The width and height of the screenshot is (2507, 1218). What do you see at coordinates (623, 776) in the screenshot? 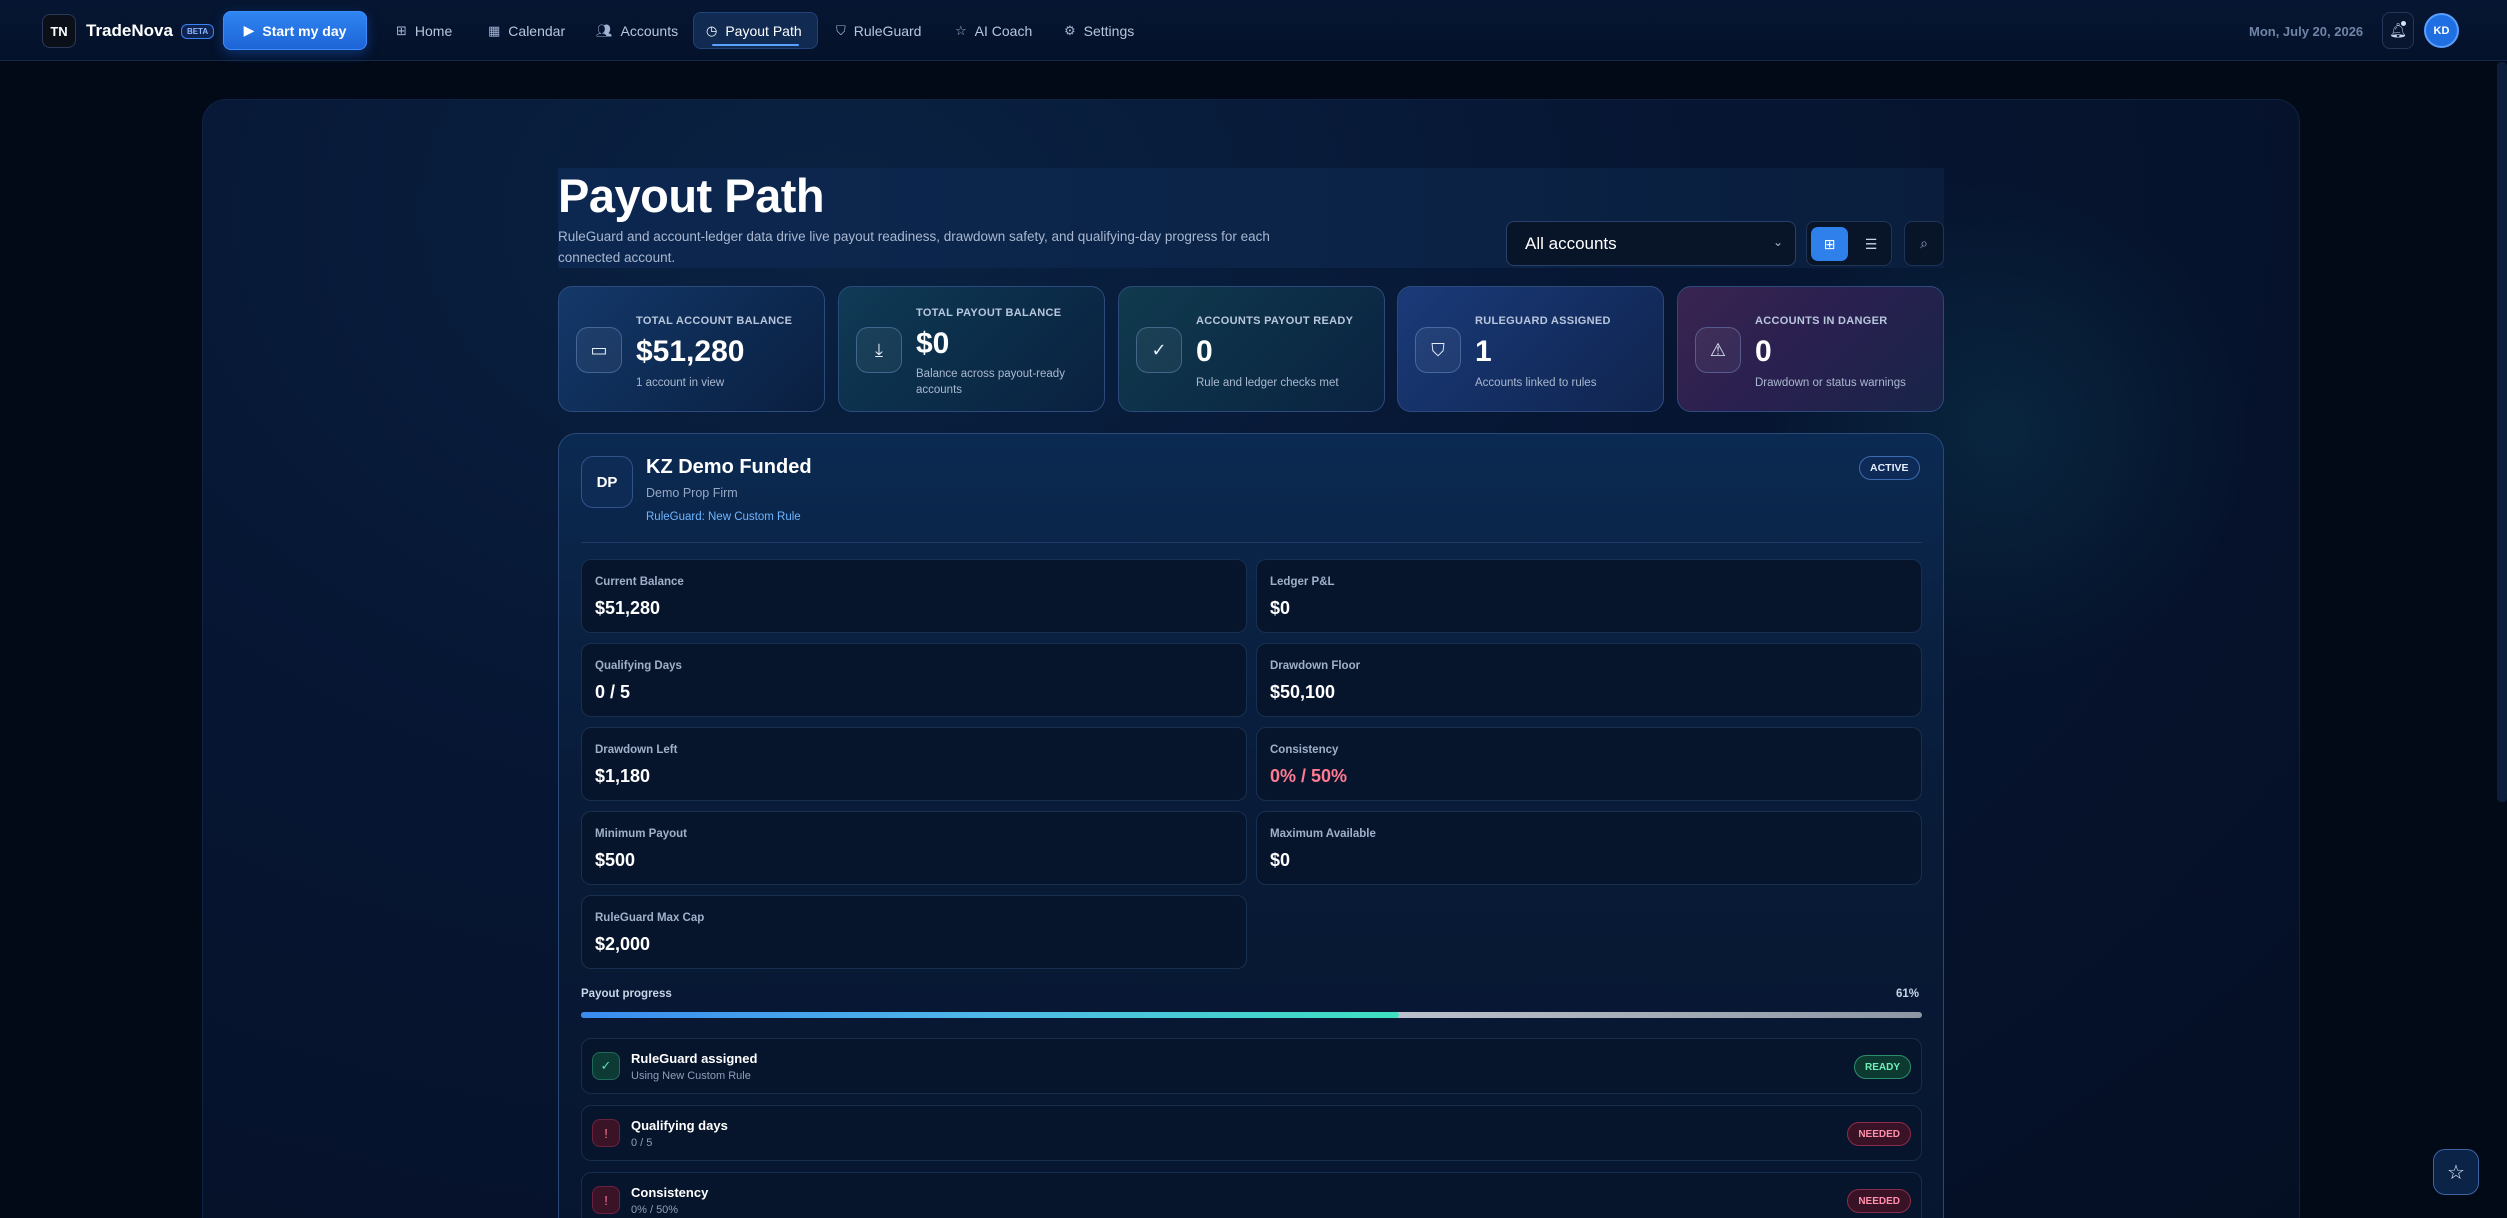
I see `metric-value: $1,180` at bounding box center [623, 776].